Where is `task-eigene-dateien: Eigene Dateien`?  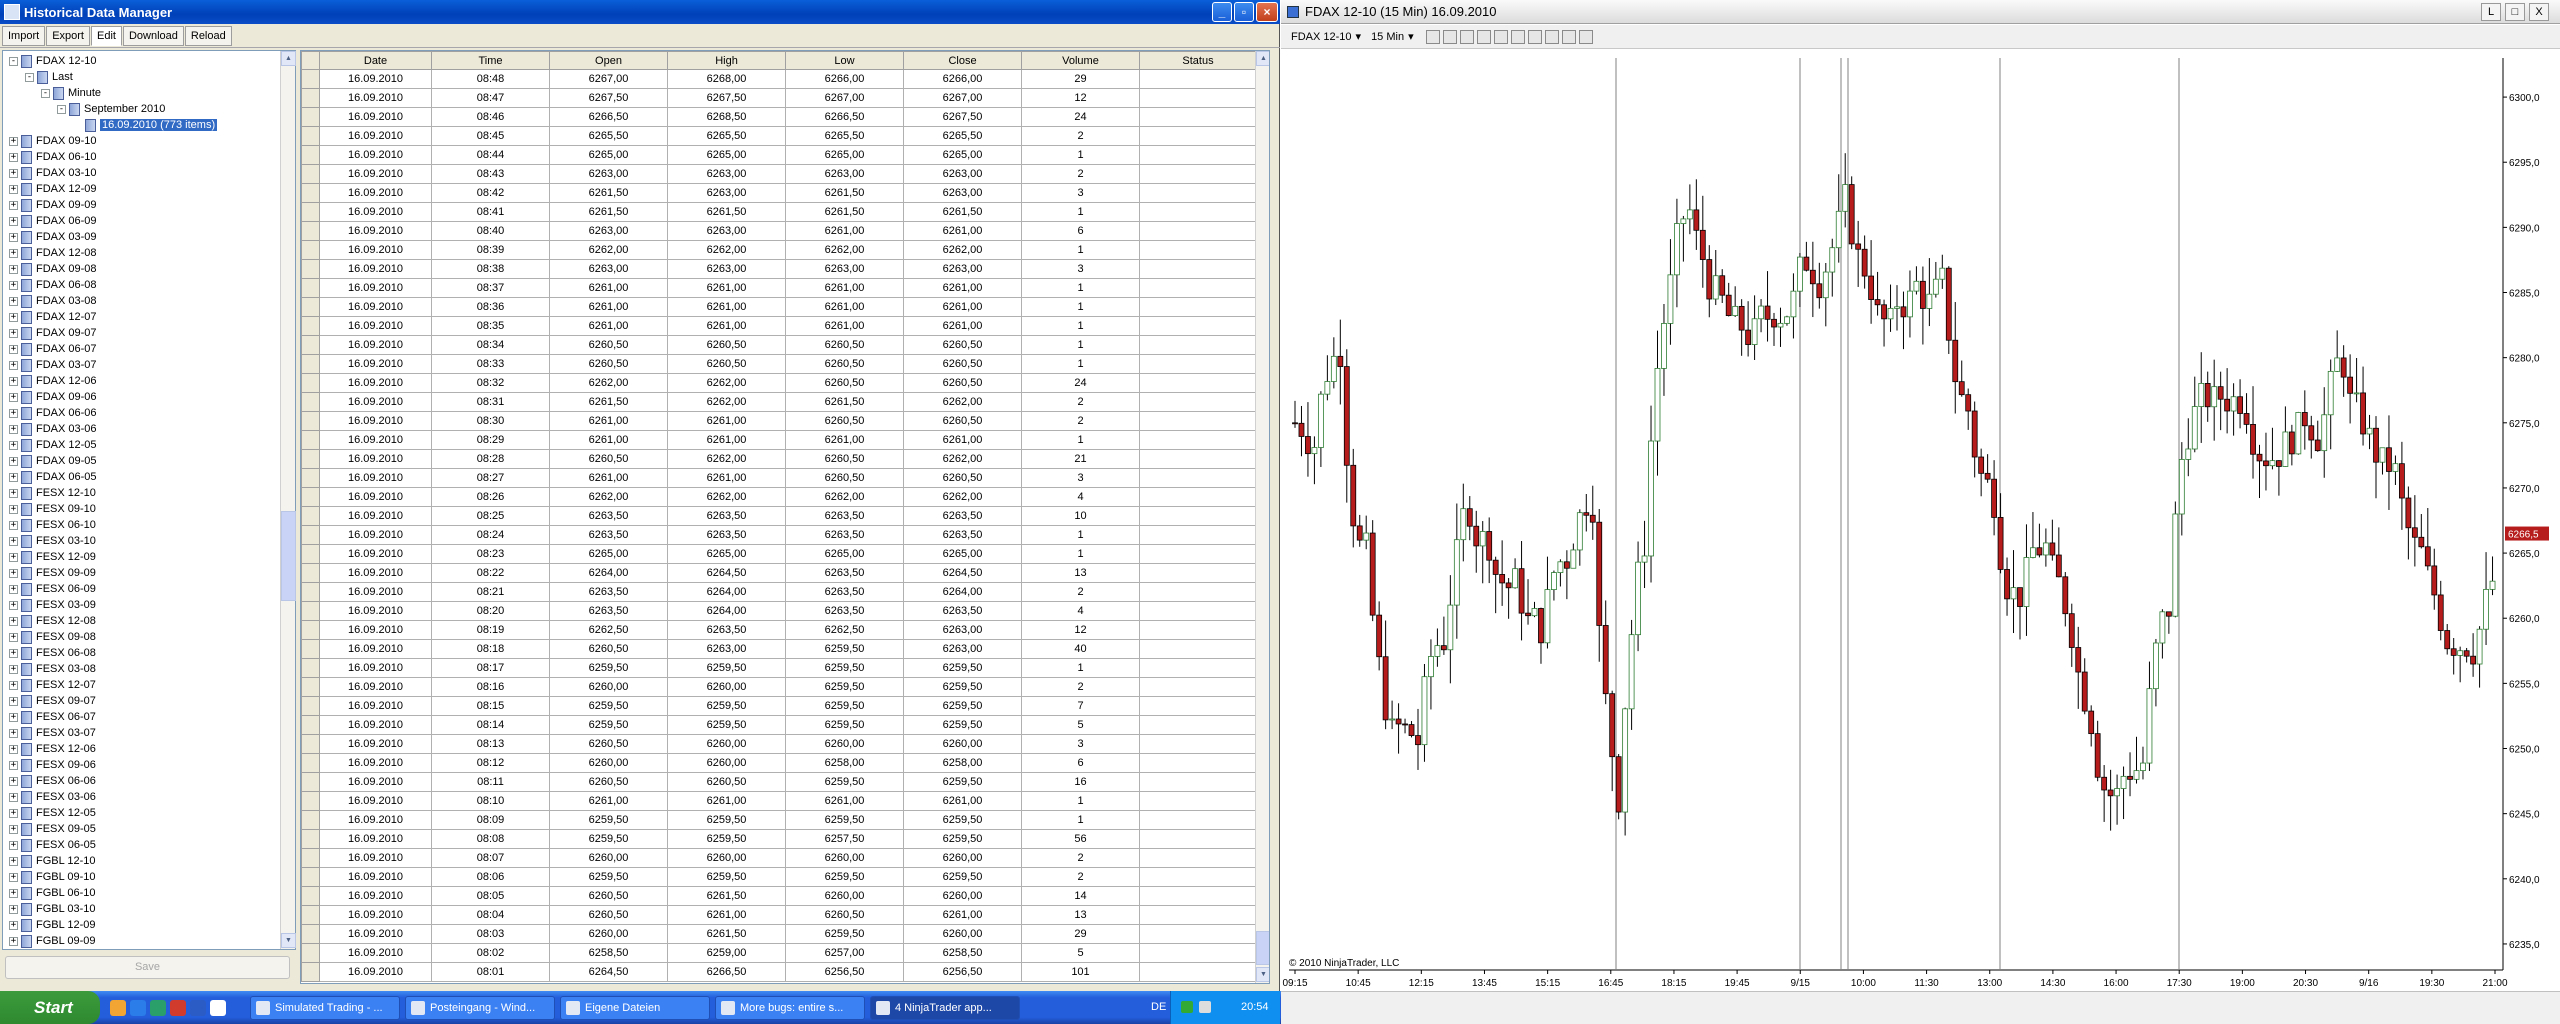
task-eigene-dateien: Eigene Dateien is located at coordinates (635, 1008).